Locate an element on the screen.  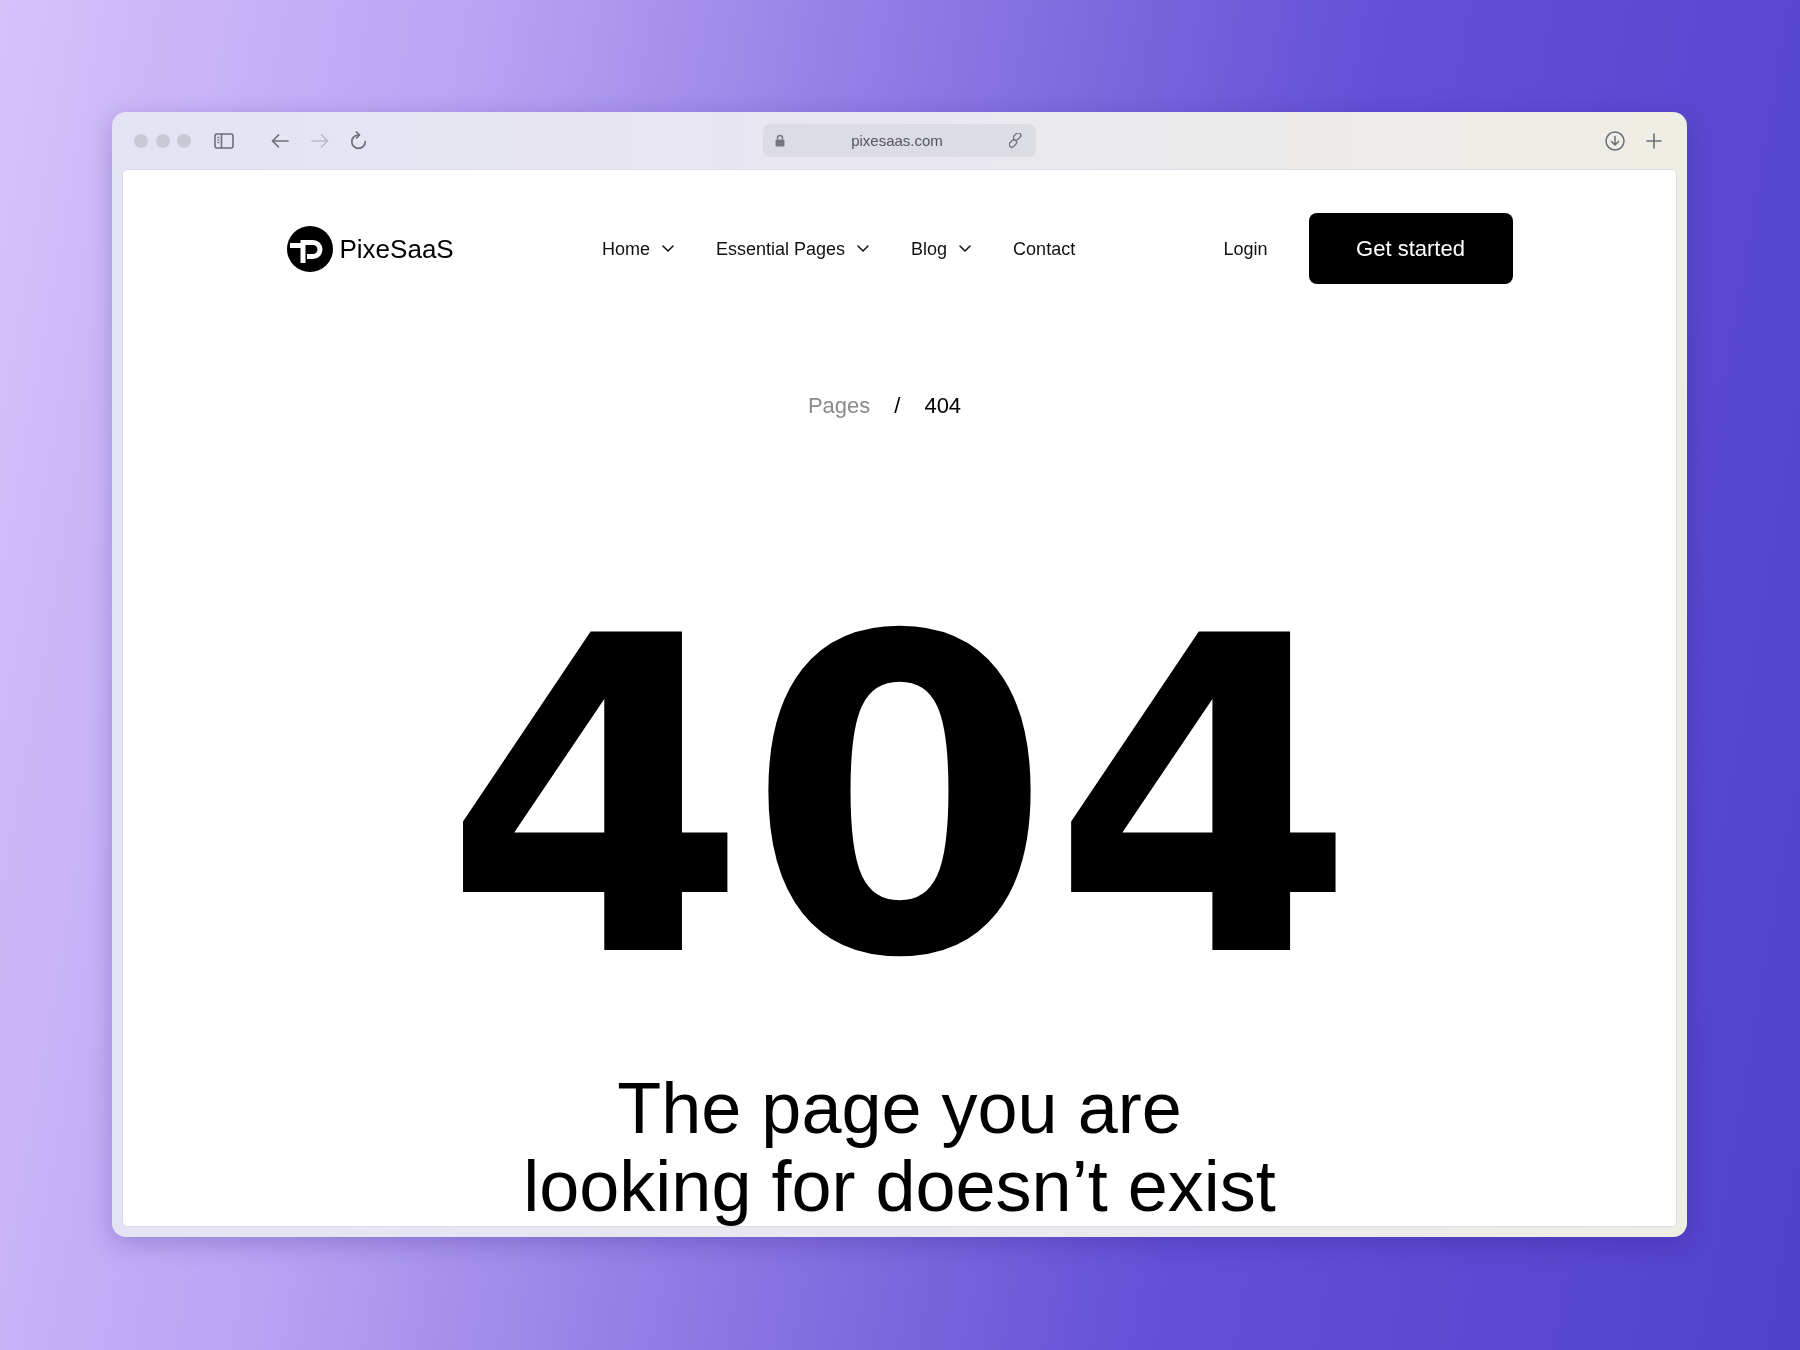
url-text: pixesaas.com is located at coordinates (897, 140).